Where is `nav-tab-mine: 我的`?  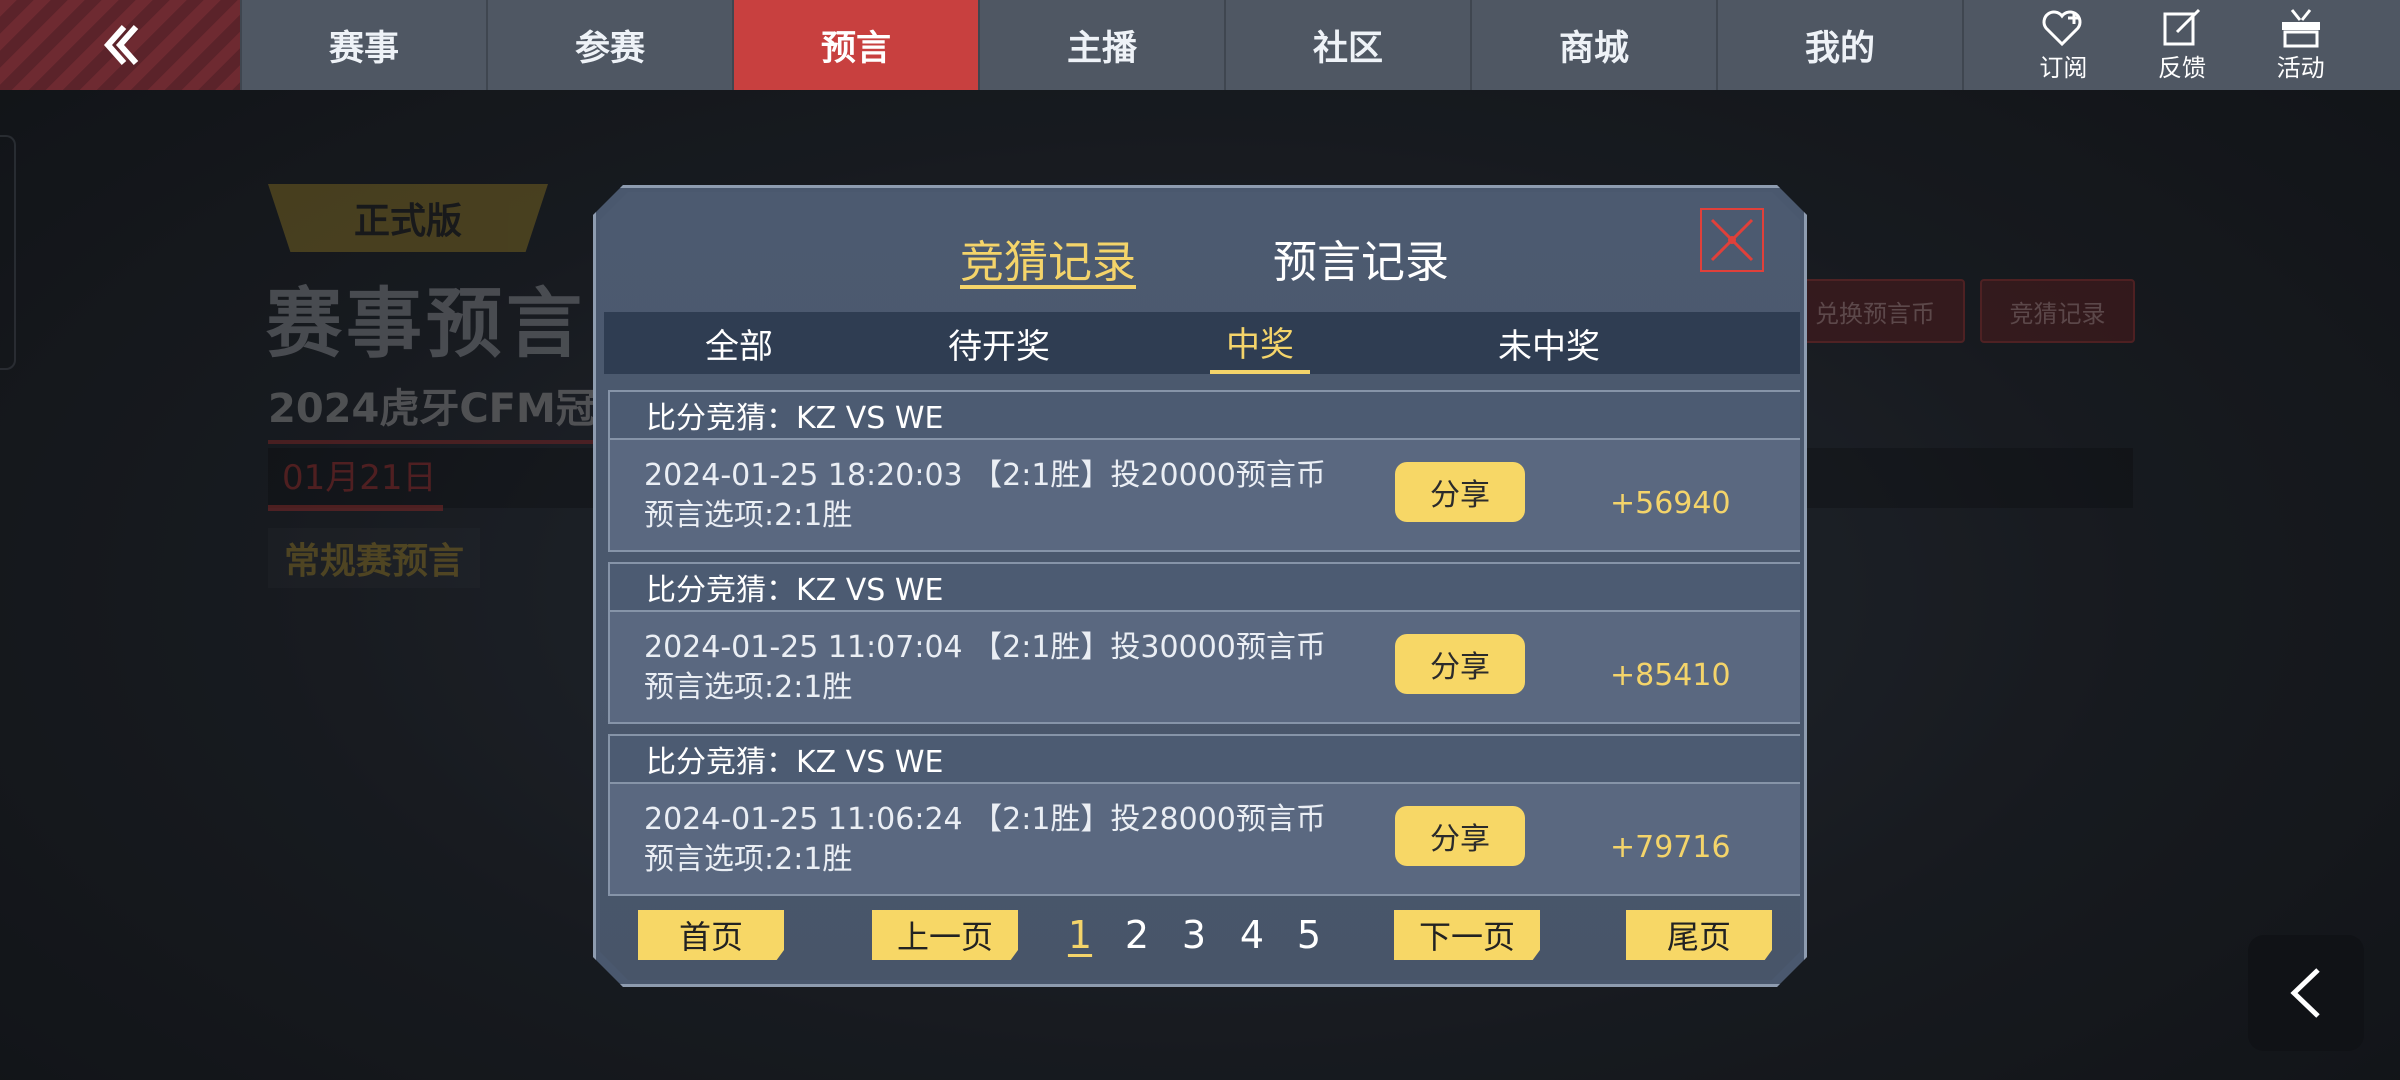 nav-tab-mine: 我的 is located at coordinates (1839, 45).